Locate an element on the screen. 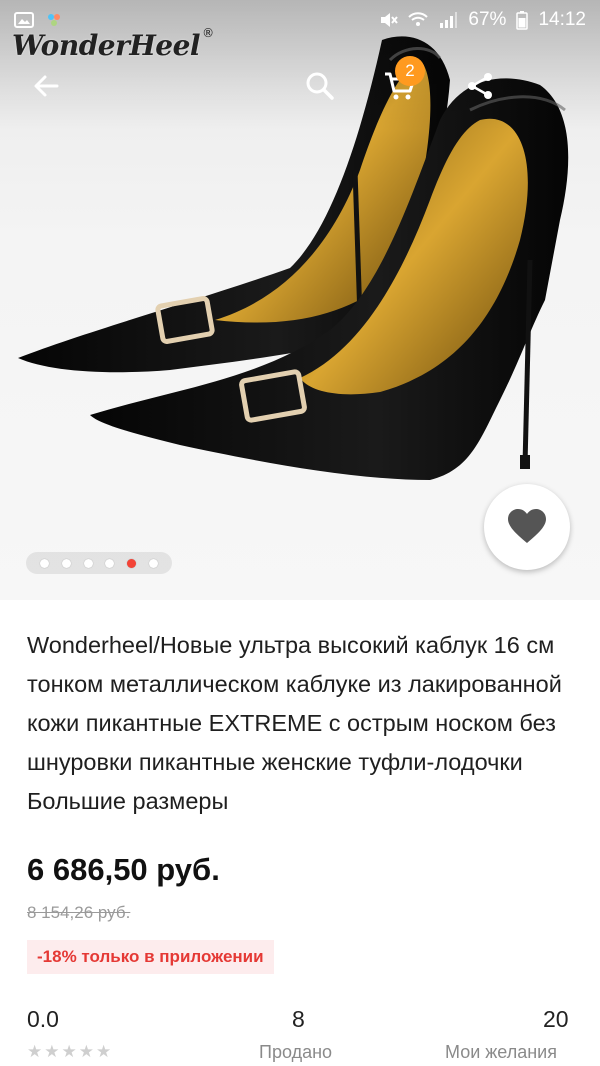  brand-name: WonderHeel is located at coordinates (106, 45).